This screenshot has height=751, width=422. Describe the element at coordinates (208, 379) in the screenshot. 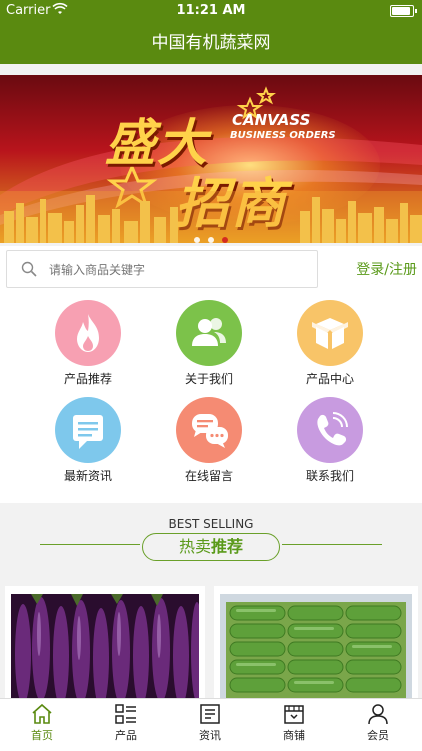

I see `menu-item-label: 关于我们` at that location.